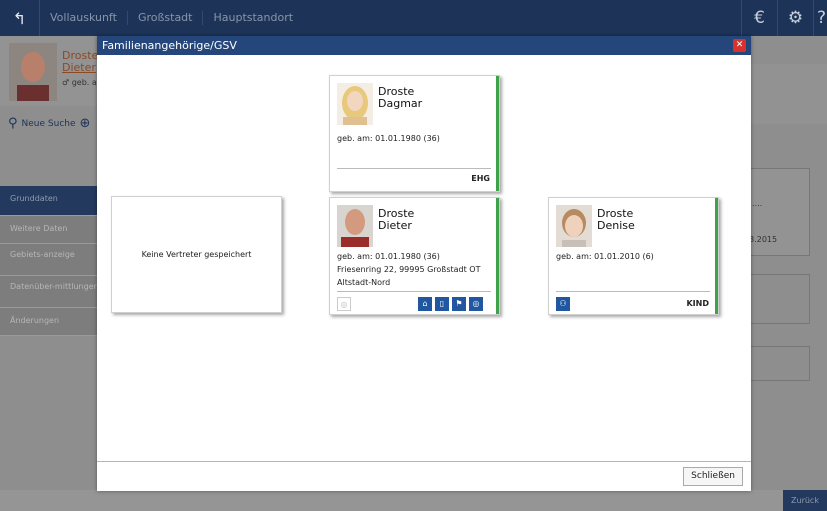 Image resolution: width=827 pixels, height=511 pixels. What do you see at coordinates (388, 256) in the screenshot?
I see `self-birthdate: geb. am: 01.01.1980 (36)` at bounding box center [388, 256].